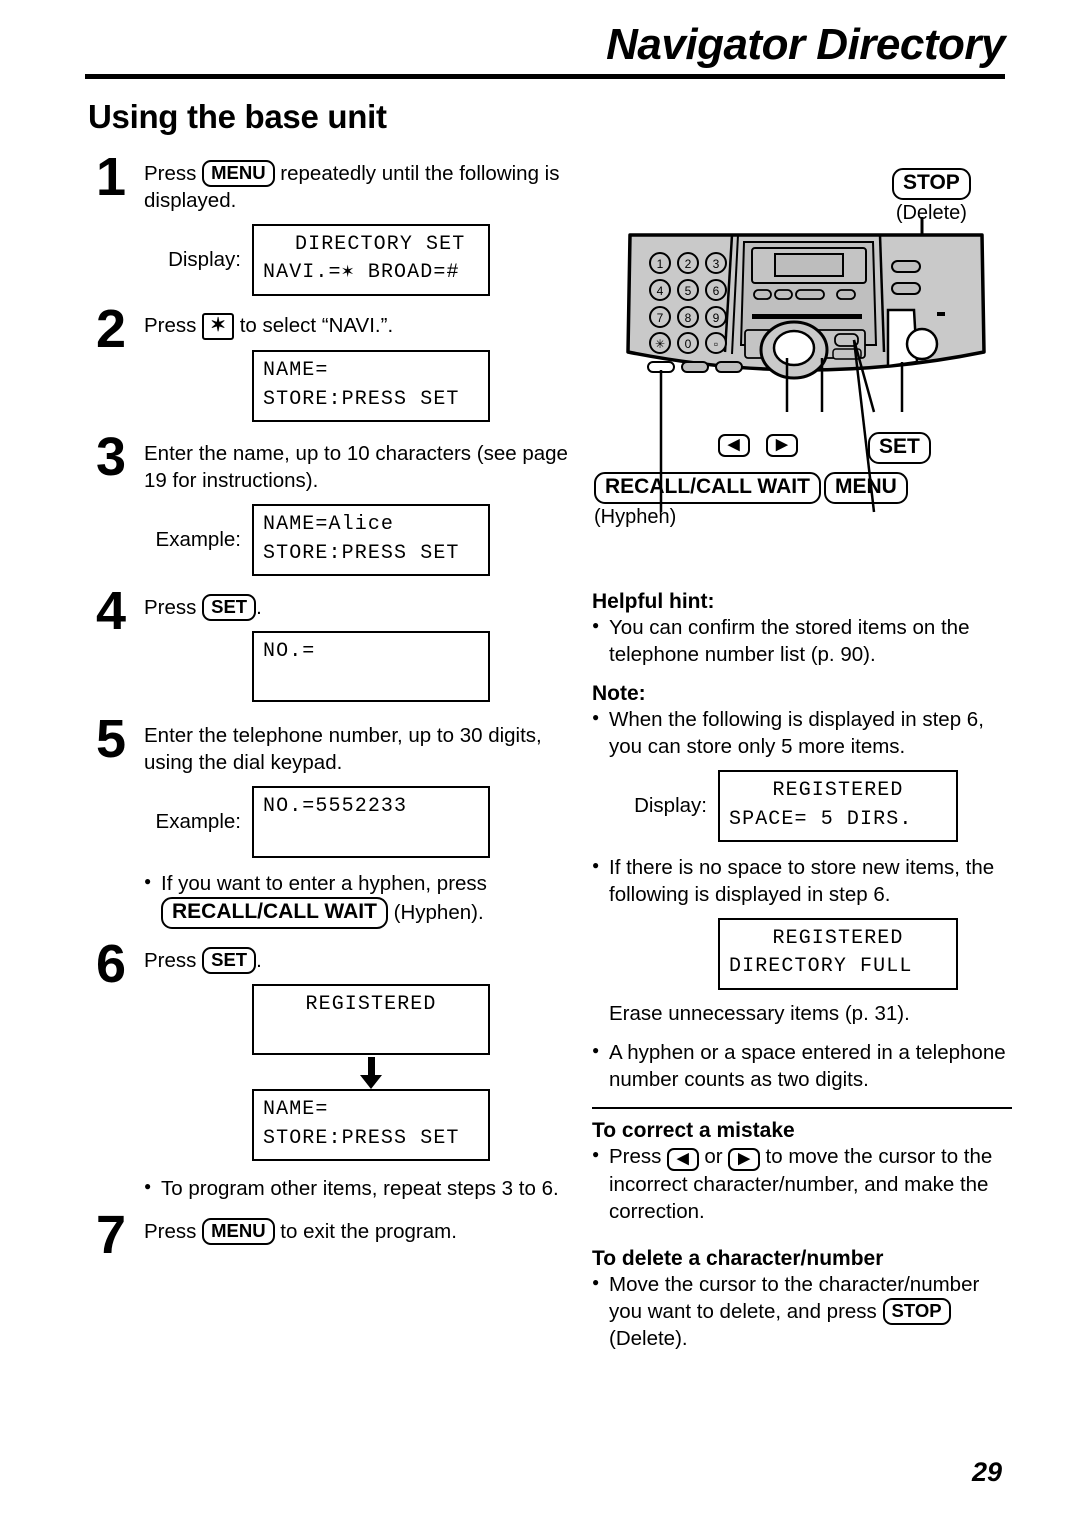  What do you see at coordinates (660, 291) in the screenshot?
I see `keypad-digit-4: 4` at bounding box center [660, 291].